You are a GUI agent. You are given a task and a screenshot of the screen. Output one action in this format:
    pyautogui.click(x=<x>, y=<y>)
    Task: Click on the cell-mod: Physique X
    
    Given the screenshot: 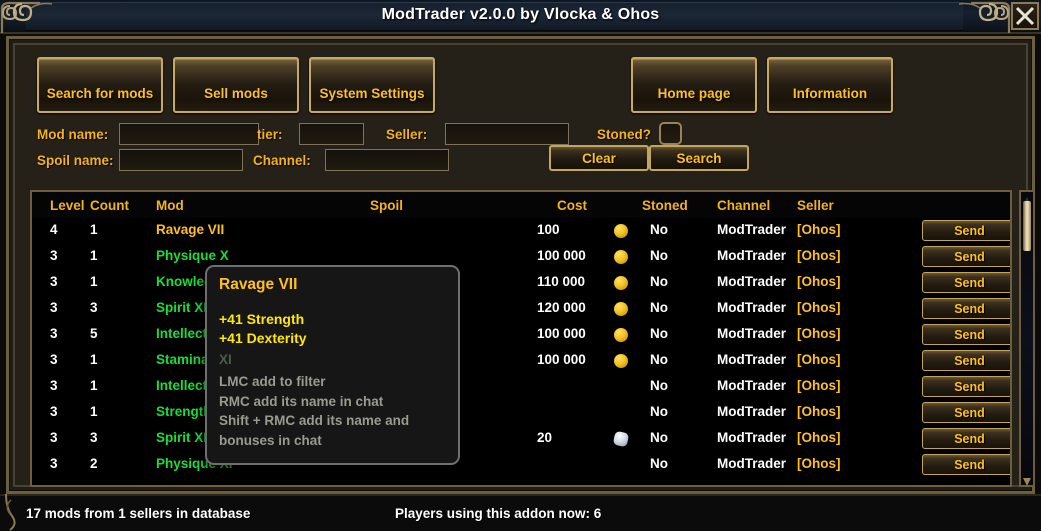 What is the action you would take?
    pyautogui.click(x=192, y=255)
    